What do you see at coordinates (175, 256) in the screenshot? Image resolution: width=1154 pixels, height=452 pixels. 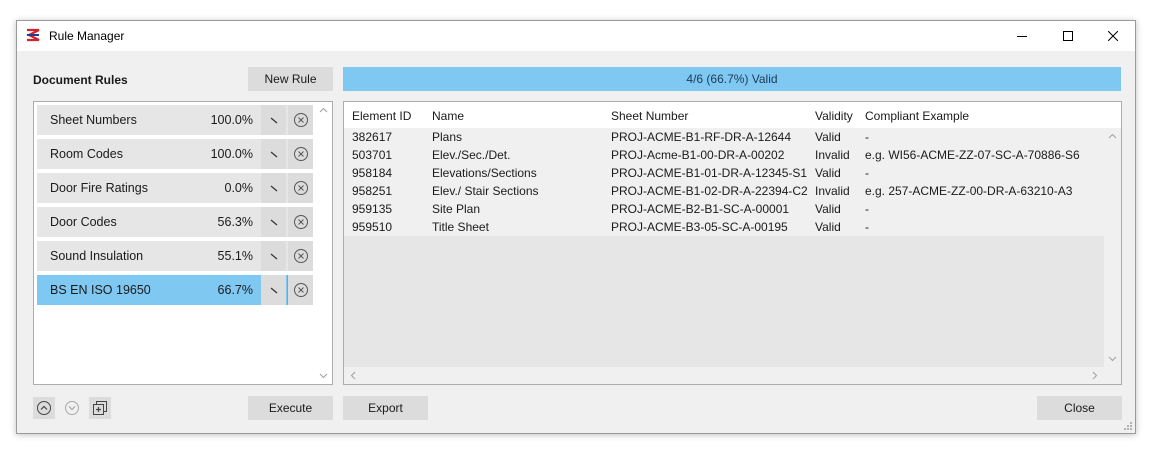 I see `rule-item-sound-insulation: Sound Insulation 55.1%` at bounding box center [175, 256].